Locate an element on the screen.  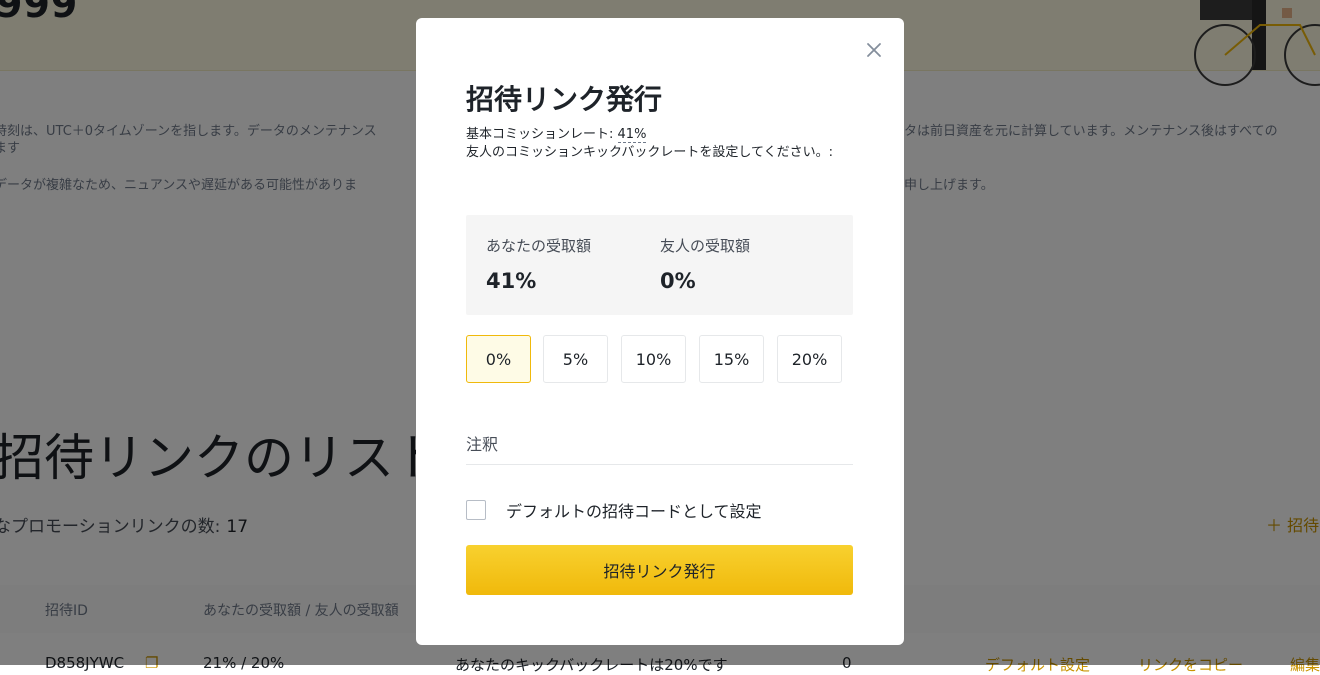
rate-option-0: 0% is located at coordinates (498, 359).